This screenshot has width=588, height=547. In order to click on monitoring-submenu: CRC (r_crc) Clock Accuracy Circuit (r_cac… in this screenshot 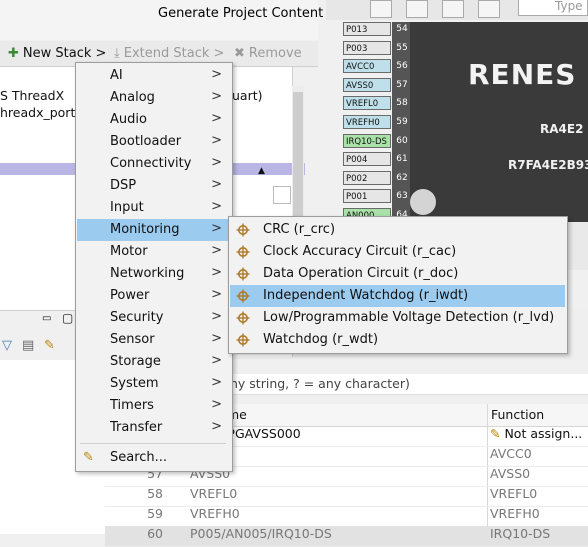, I will do `click(398, 285)`.